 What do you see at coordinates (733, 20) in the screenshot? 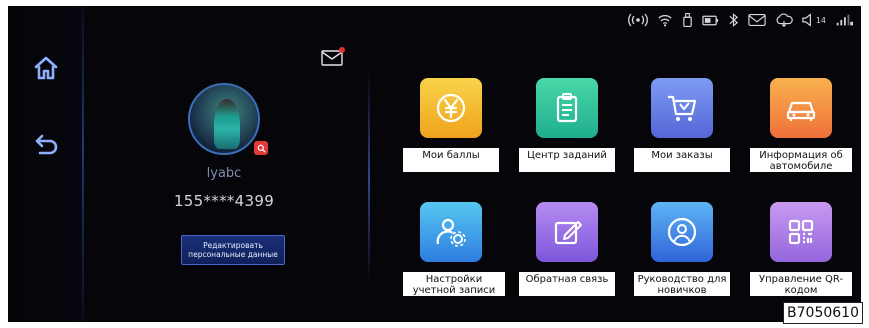
I see `bluetooth-icon` at bounding box center [733, 20].